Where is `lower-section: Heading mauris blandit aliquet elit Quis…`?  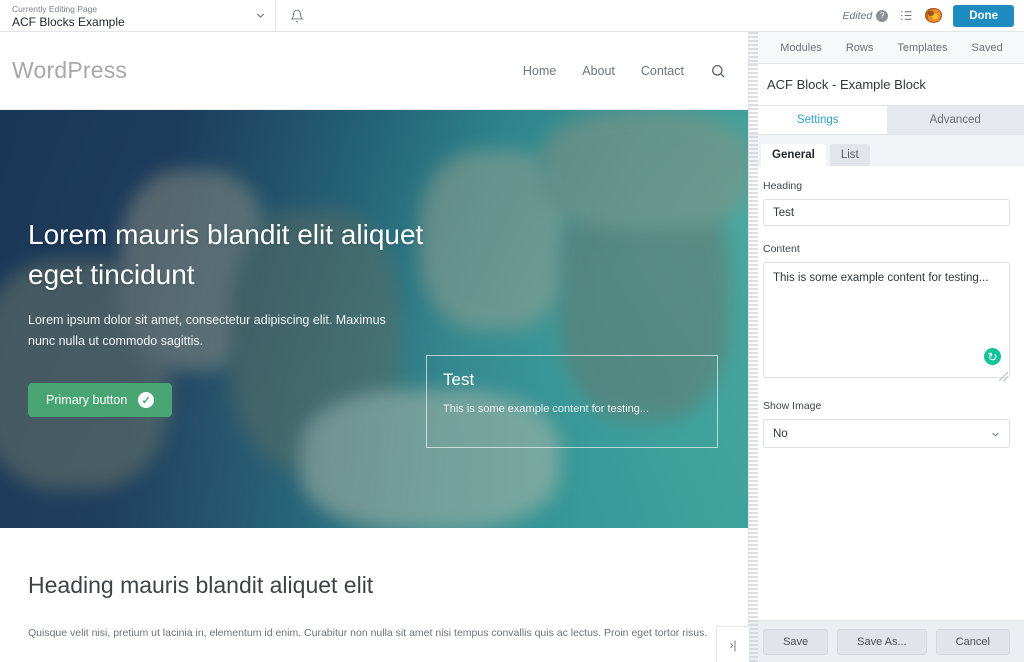 lower-section: Heading mauris blandit aliquet elit Quis… is located at coordinates (374, 584).